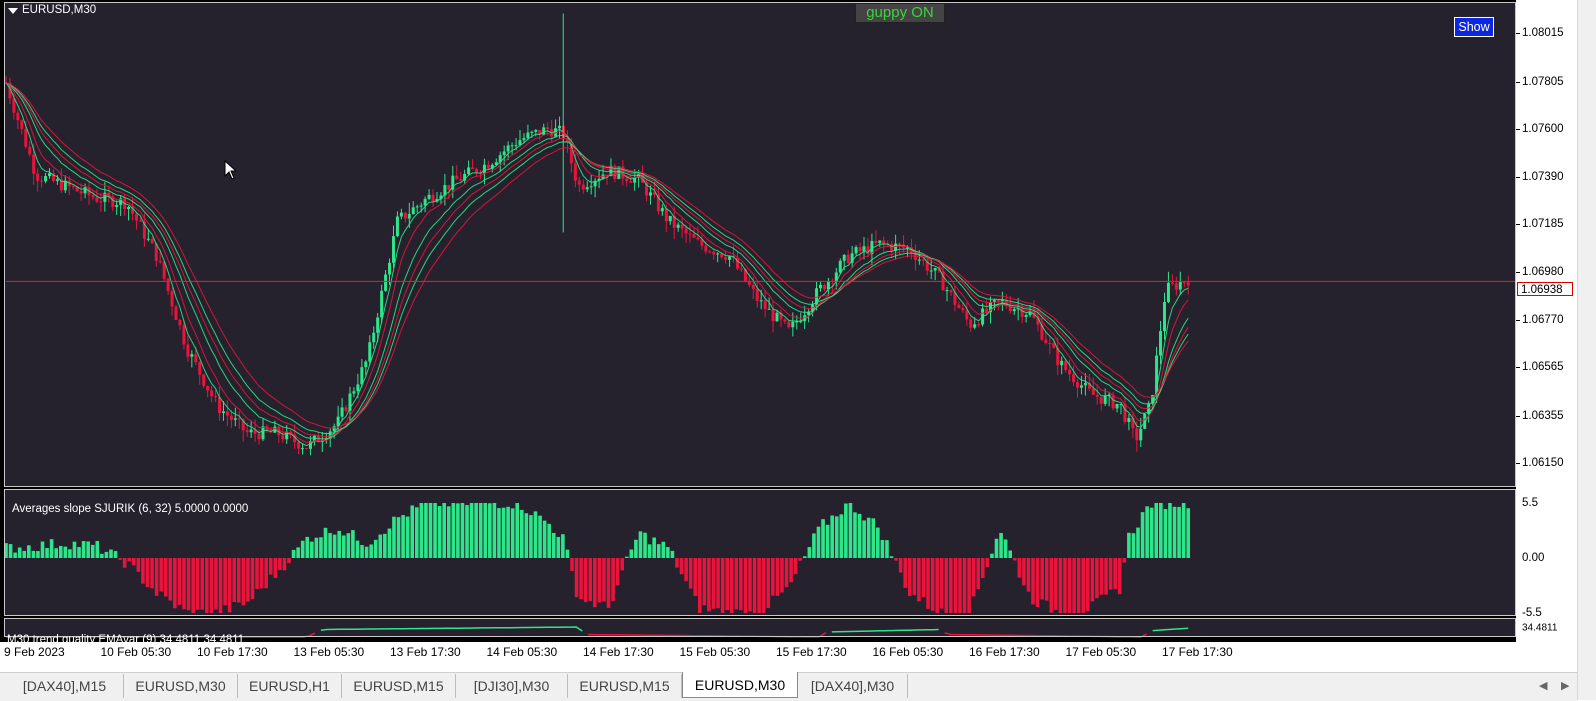 The image size is (1596, 701). I want to click on guppy-toggle-button: guppy ON, so click(900, 13).